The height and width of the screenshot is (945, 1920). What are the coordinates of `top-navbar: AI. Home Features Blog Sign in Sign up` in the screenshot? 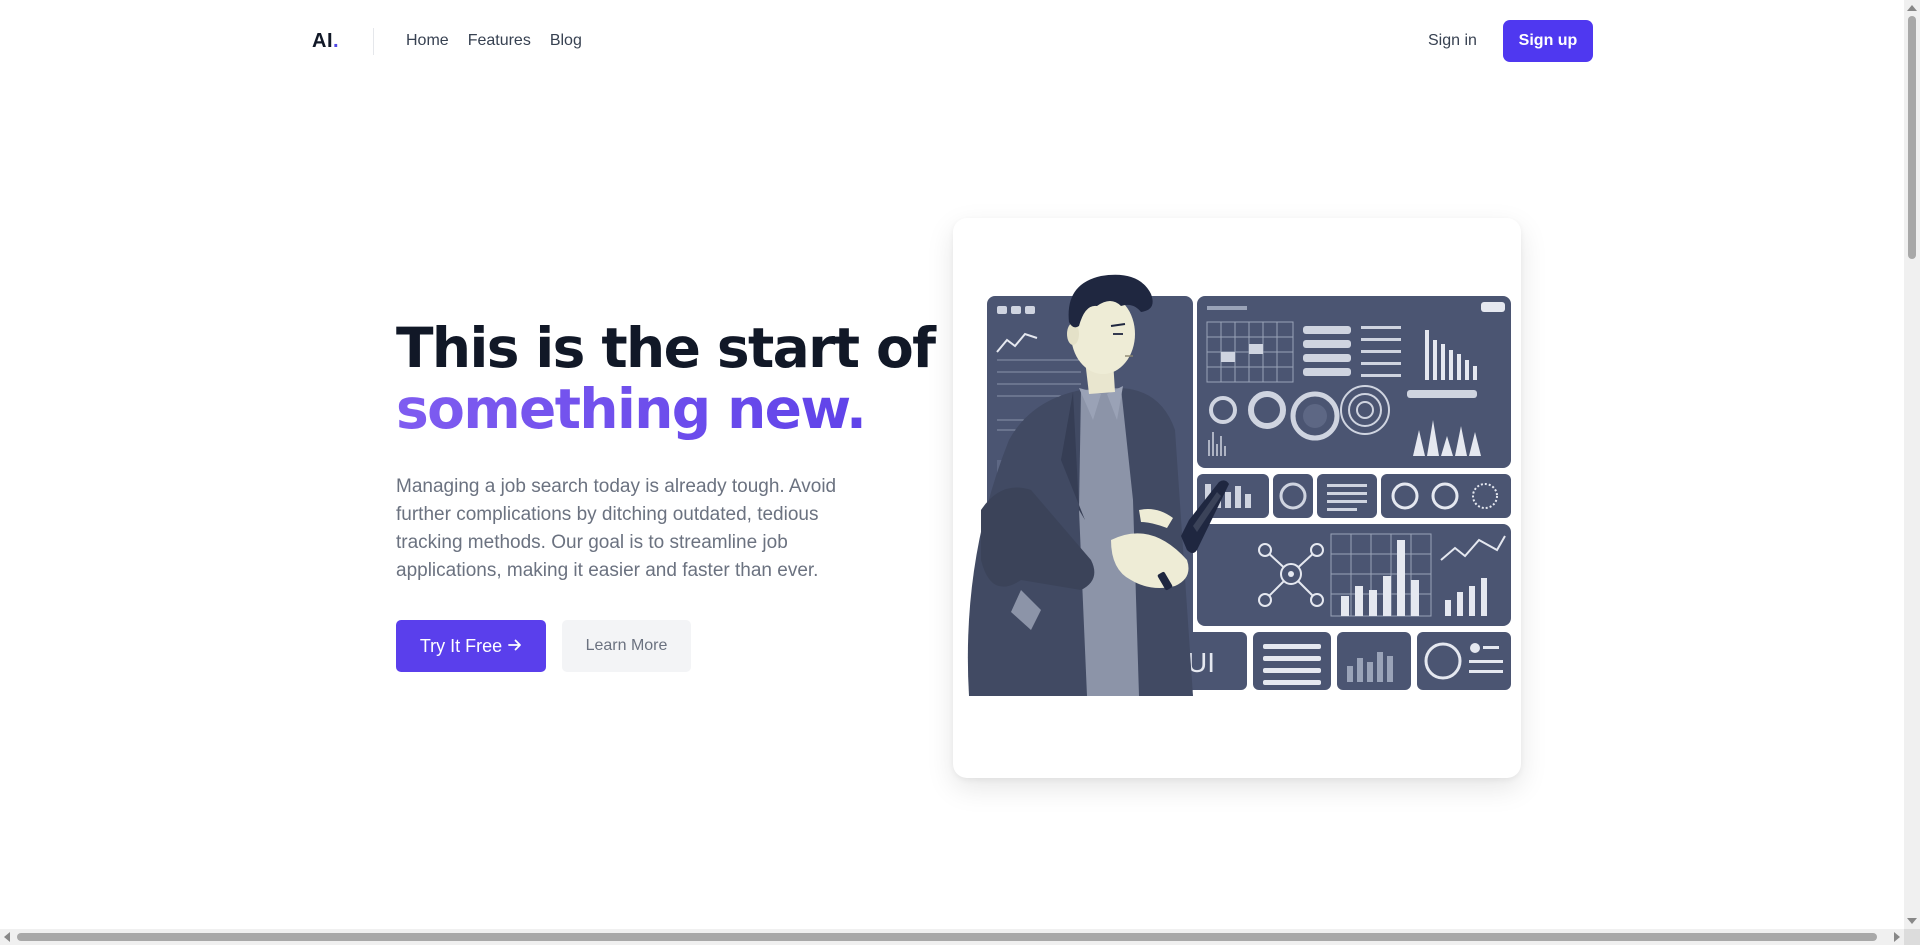 It's located at (952, 42).